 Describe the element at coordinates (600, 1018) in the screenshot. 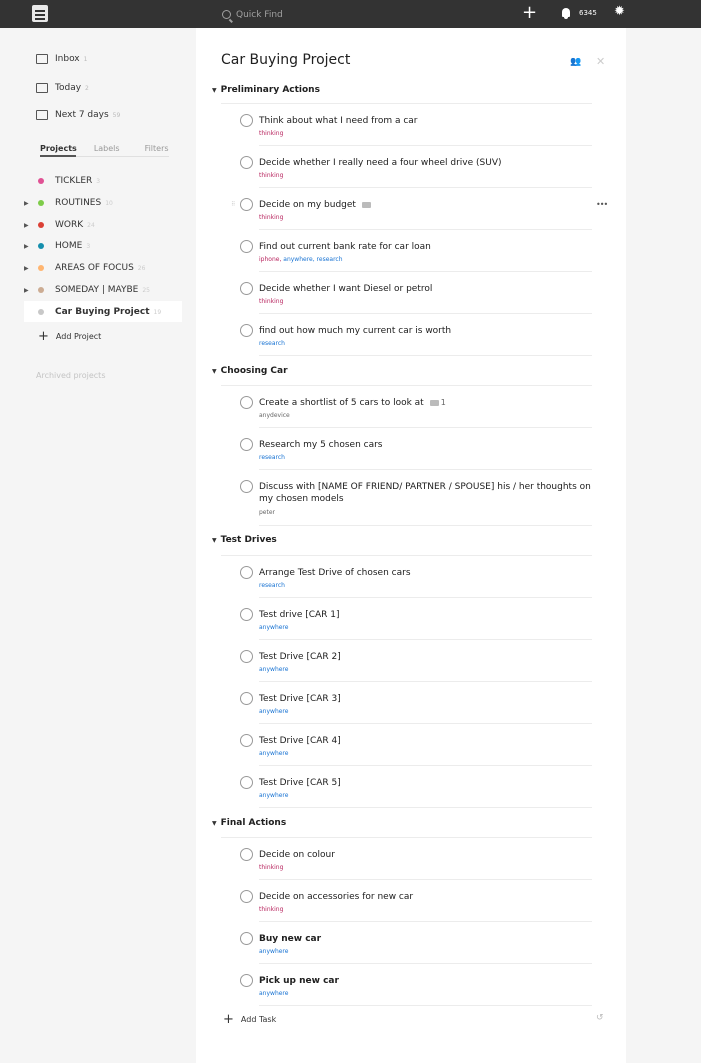

I see `history-icon: ↺` at that location.